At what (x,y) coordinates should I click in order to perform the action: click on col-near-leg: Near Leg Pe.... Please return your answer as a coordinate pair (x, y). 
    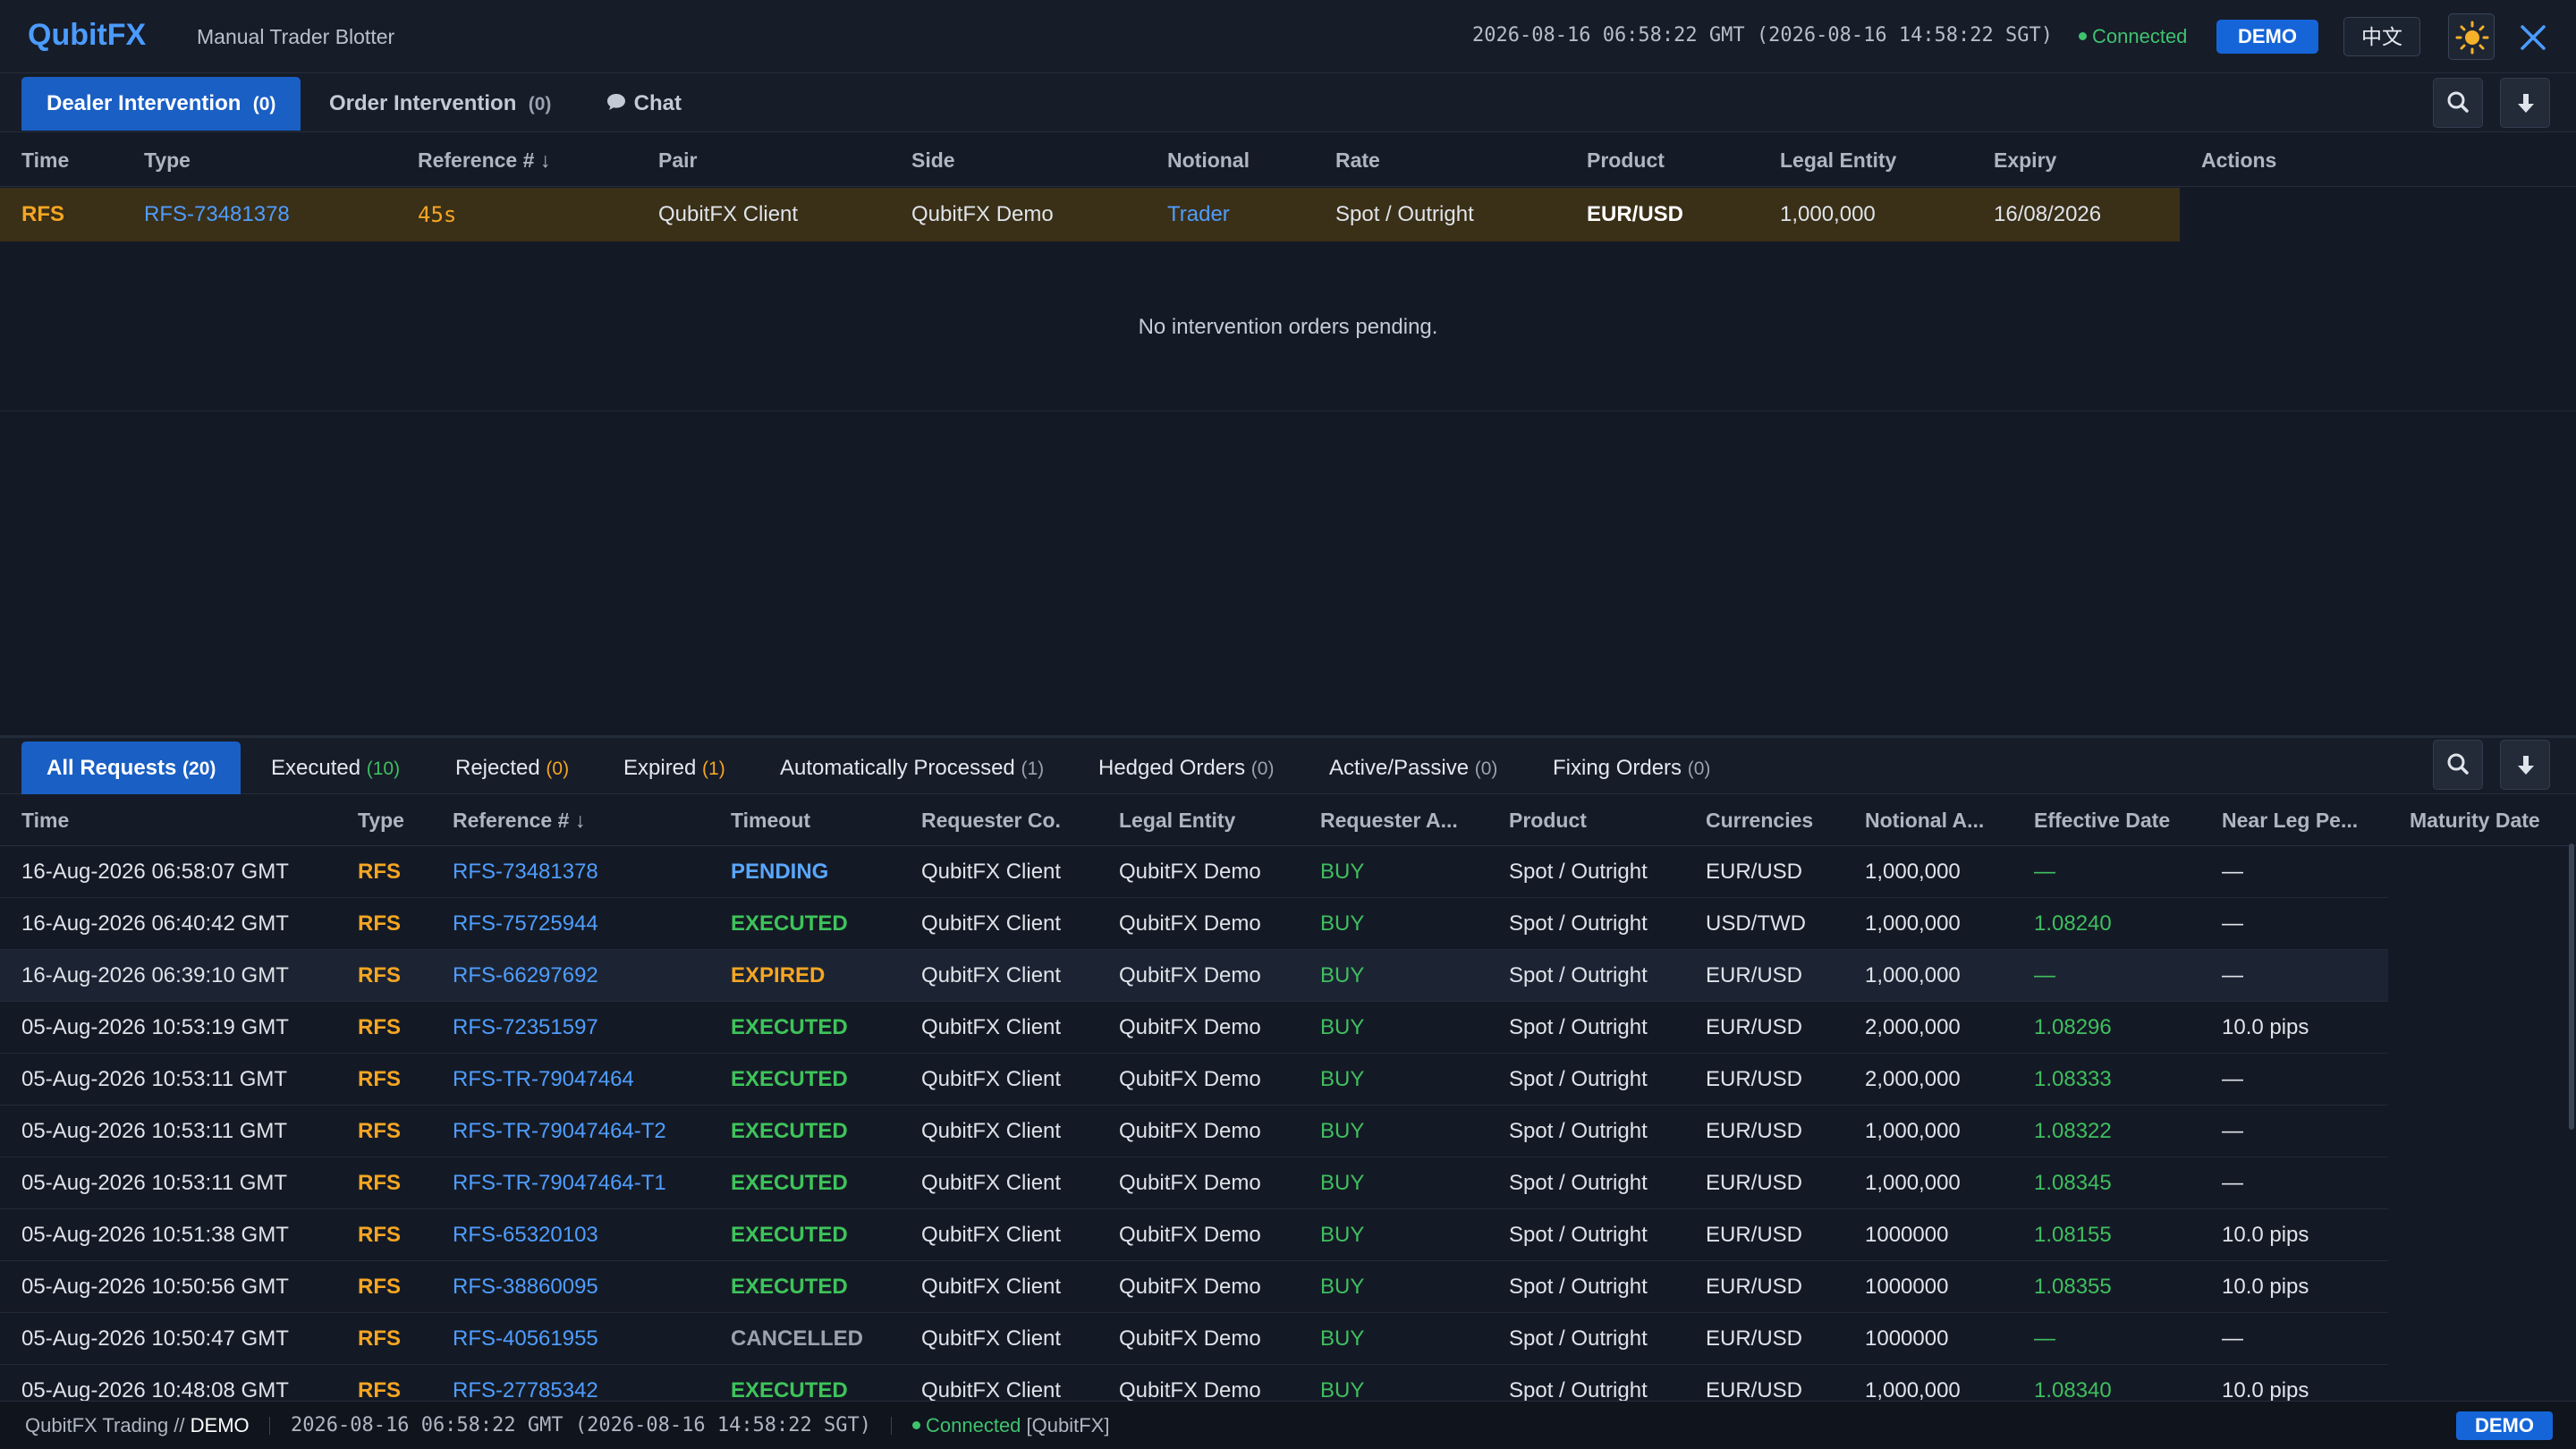
    Looking at the image, I should click on (2290, 820).